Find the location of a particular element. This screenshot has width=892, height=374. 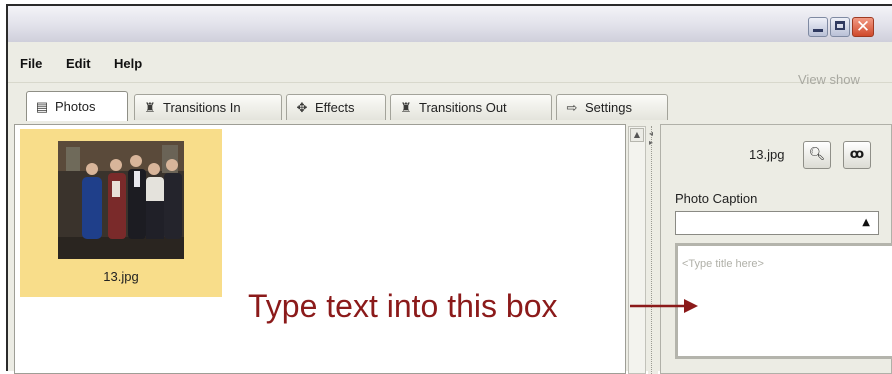

selected-filename: 13.jpg is located at coordinates (767, 154).